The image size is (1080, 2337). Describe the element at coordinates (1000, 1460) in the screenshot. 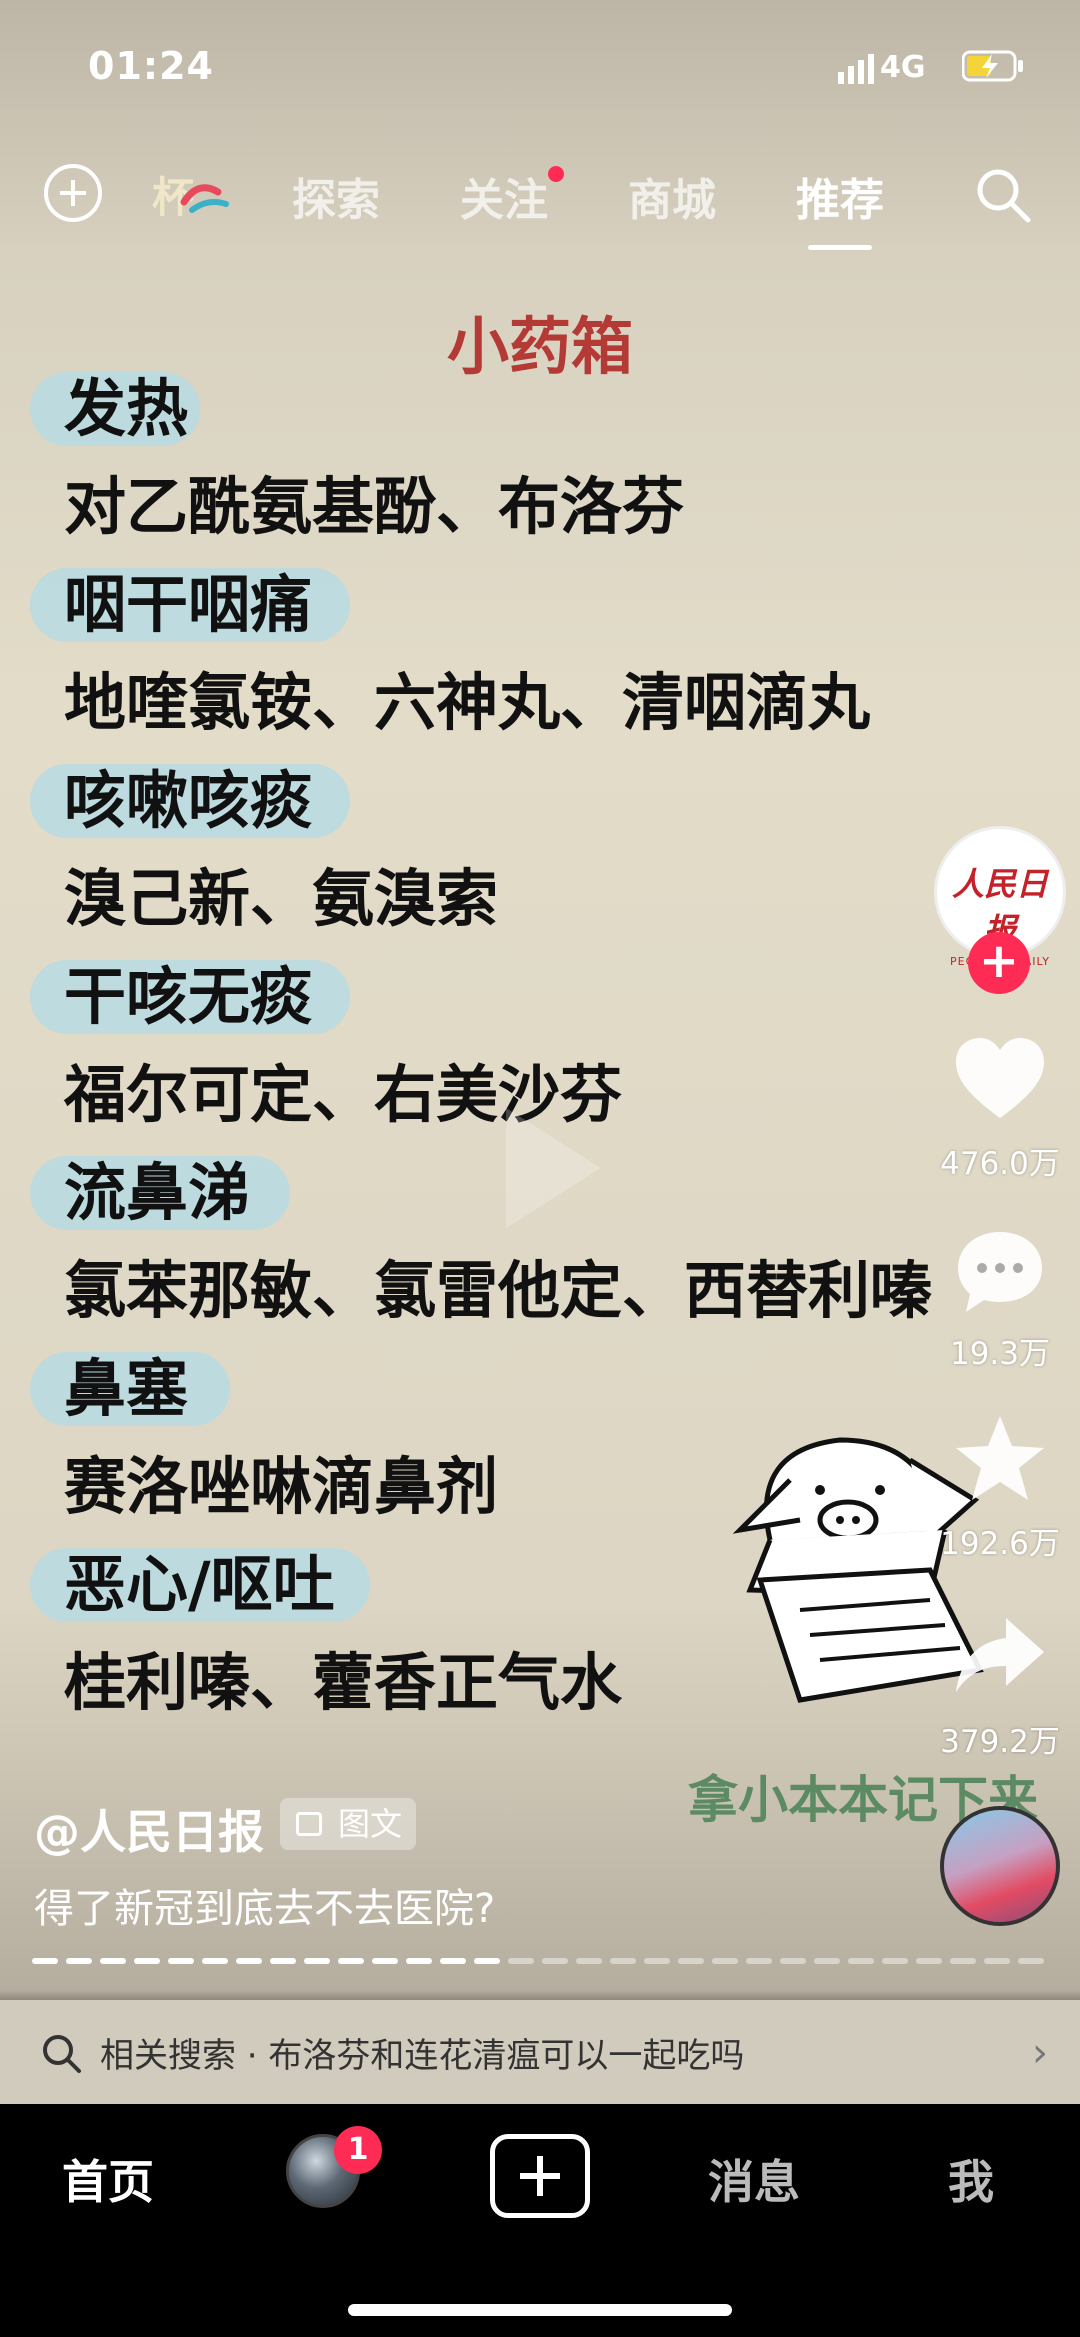

I see `star-favorite-icon` at that location.